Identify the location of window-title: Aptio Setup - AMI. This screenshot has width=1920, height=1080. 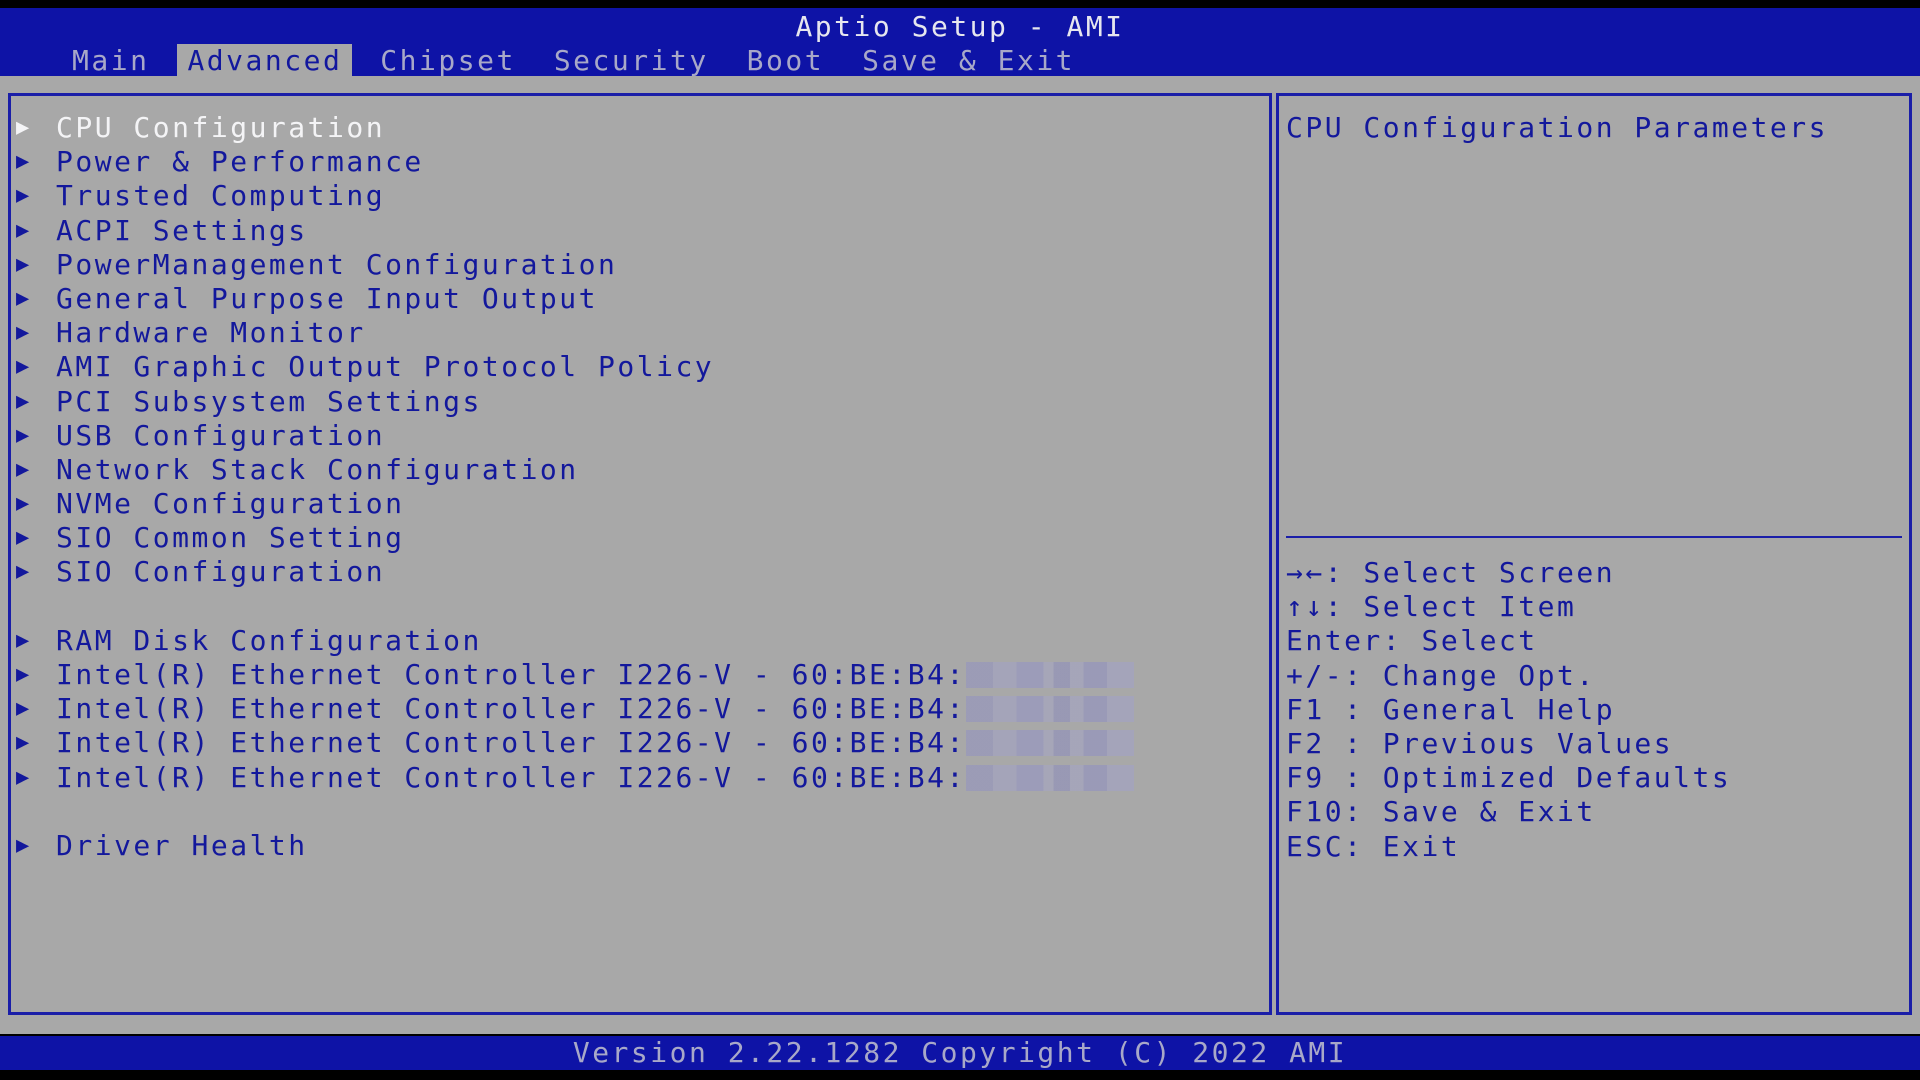
(960, 26).